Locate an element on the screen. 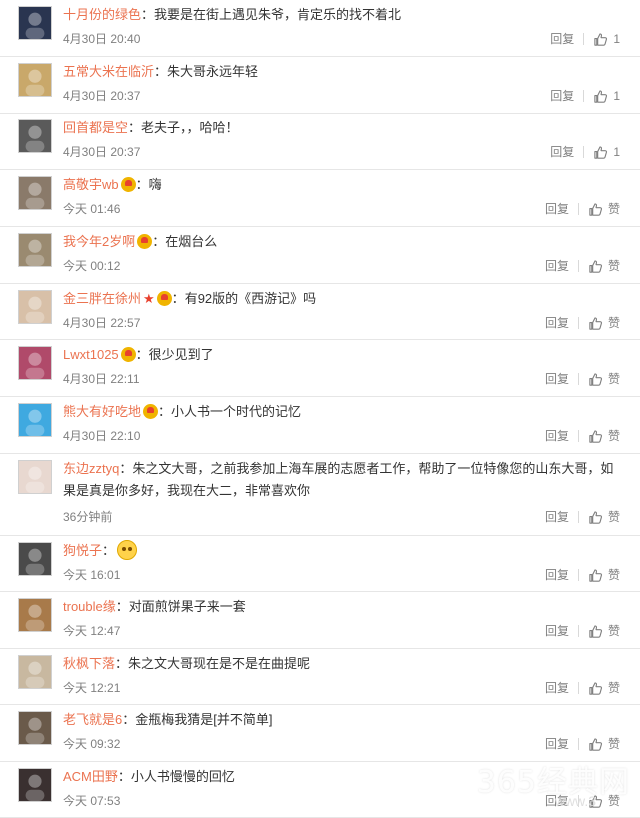 The width and height of the screenshot is (640, 818). comment-time: 今天 07:53 is located at coordinates (92, 801).